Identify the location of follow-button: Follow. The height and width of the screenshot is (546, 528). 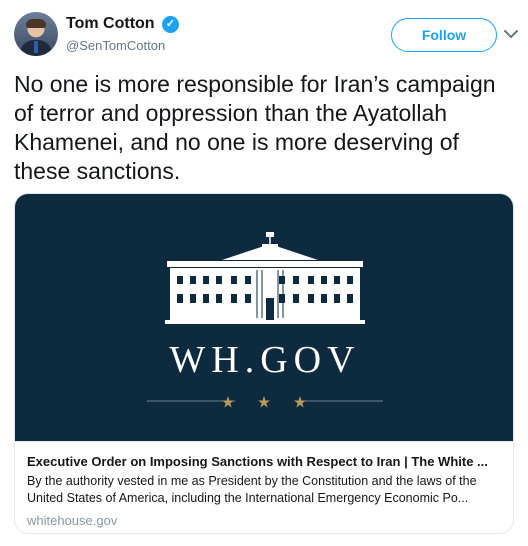
(444, 35).